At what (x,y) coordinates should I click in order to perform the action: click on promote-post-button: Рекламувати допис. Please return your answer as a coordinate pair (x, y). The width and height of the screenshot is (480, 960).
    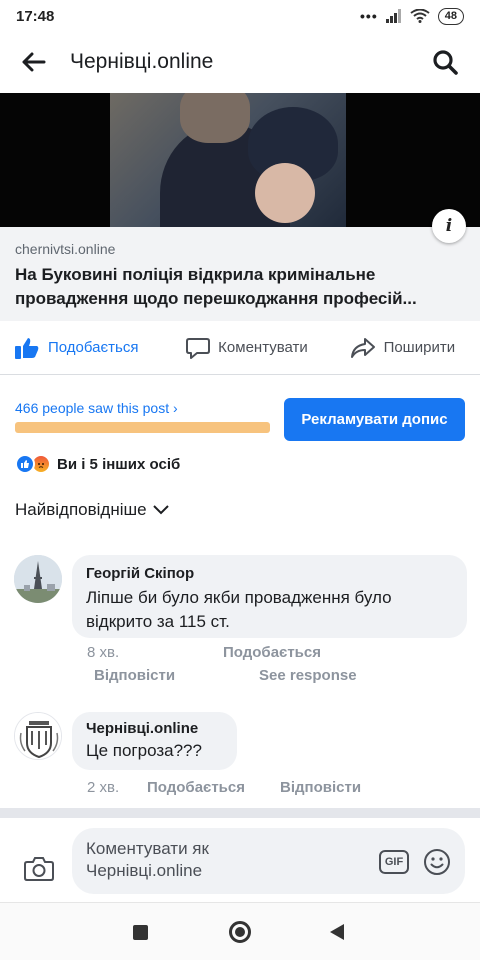
    Looking at the image, I should click on (374, 419).